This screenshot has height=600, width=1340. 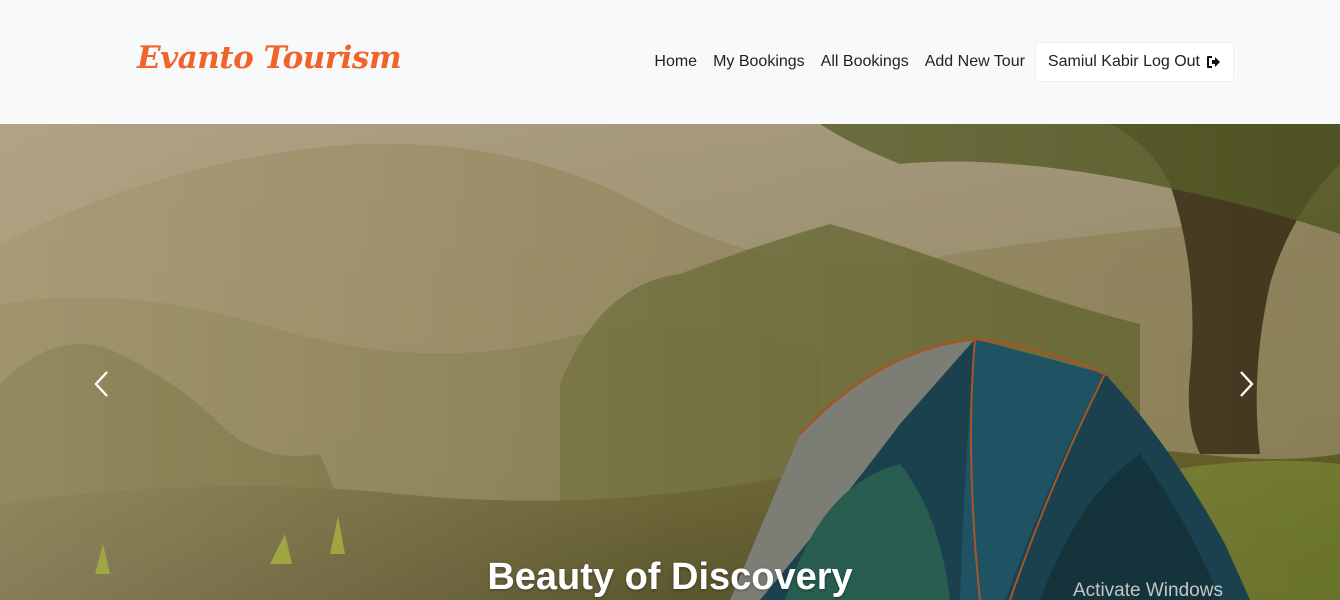 I want to click on logout-button-label: Samiul Kabir Log Out, so click(x=1123, y=61).